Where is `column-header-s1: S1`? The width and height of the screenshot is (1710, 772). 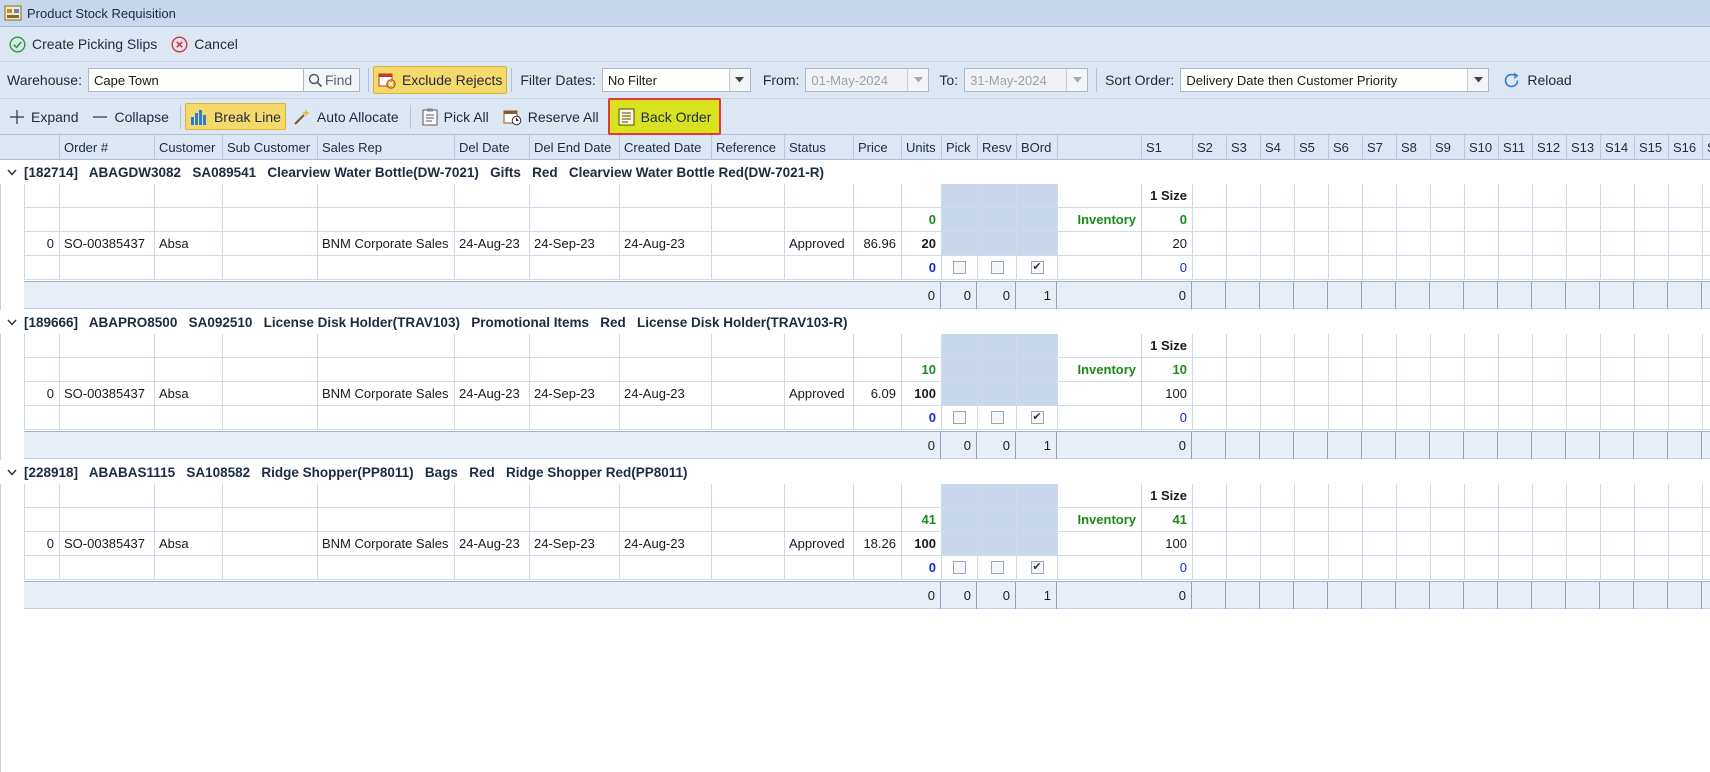 column-header-s1: S1 is located at coordinates (1166, 147).